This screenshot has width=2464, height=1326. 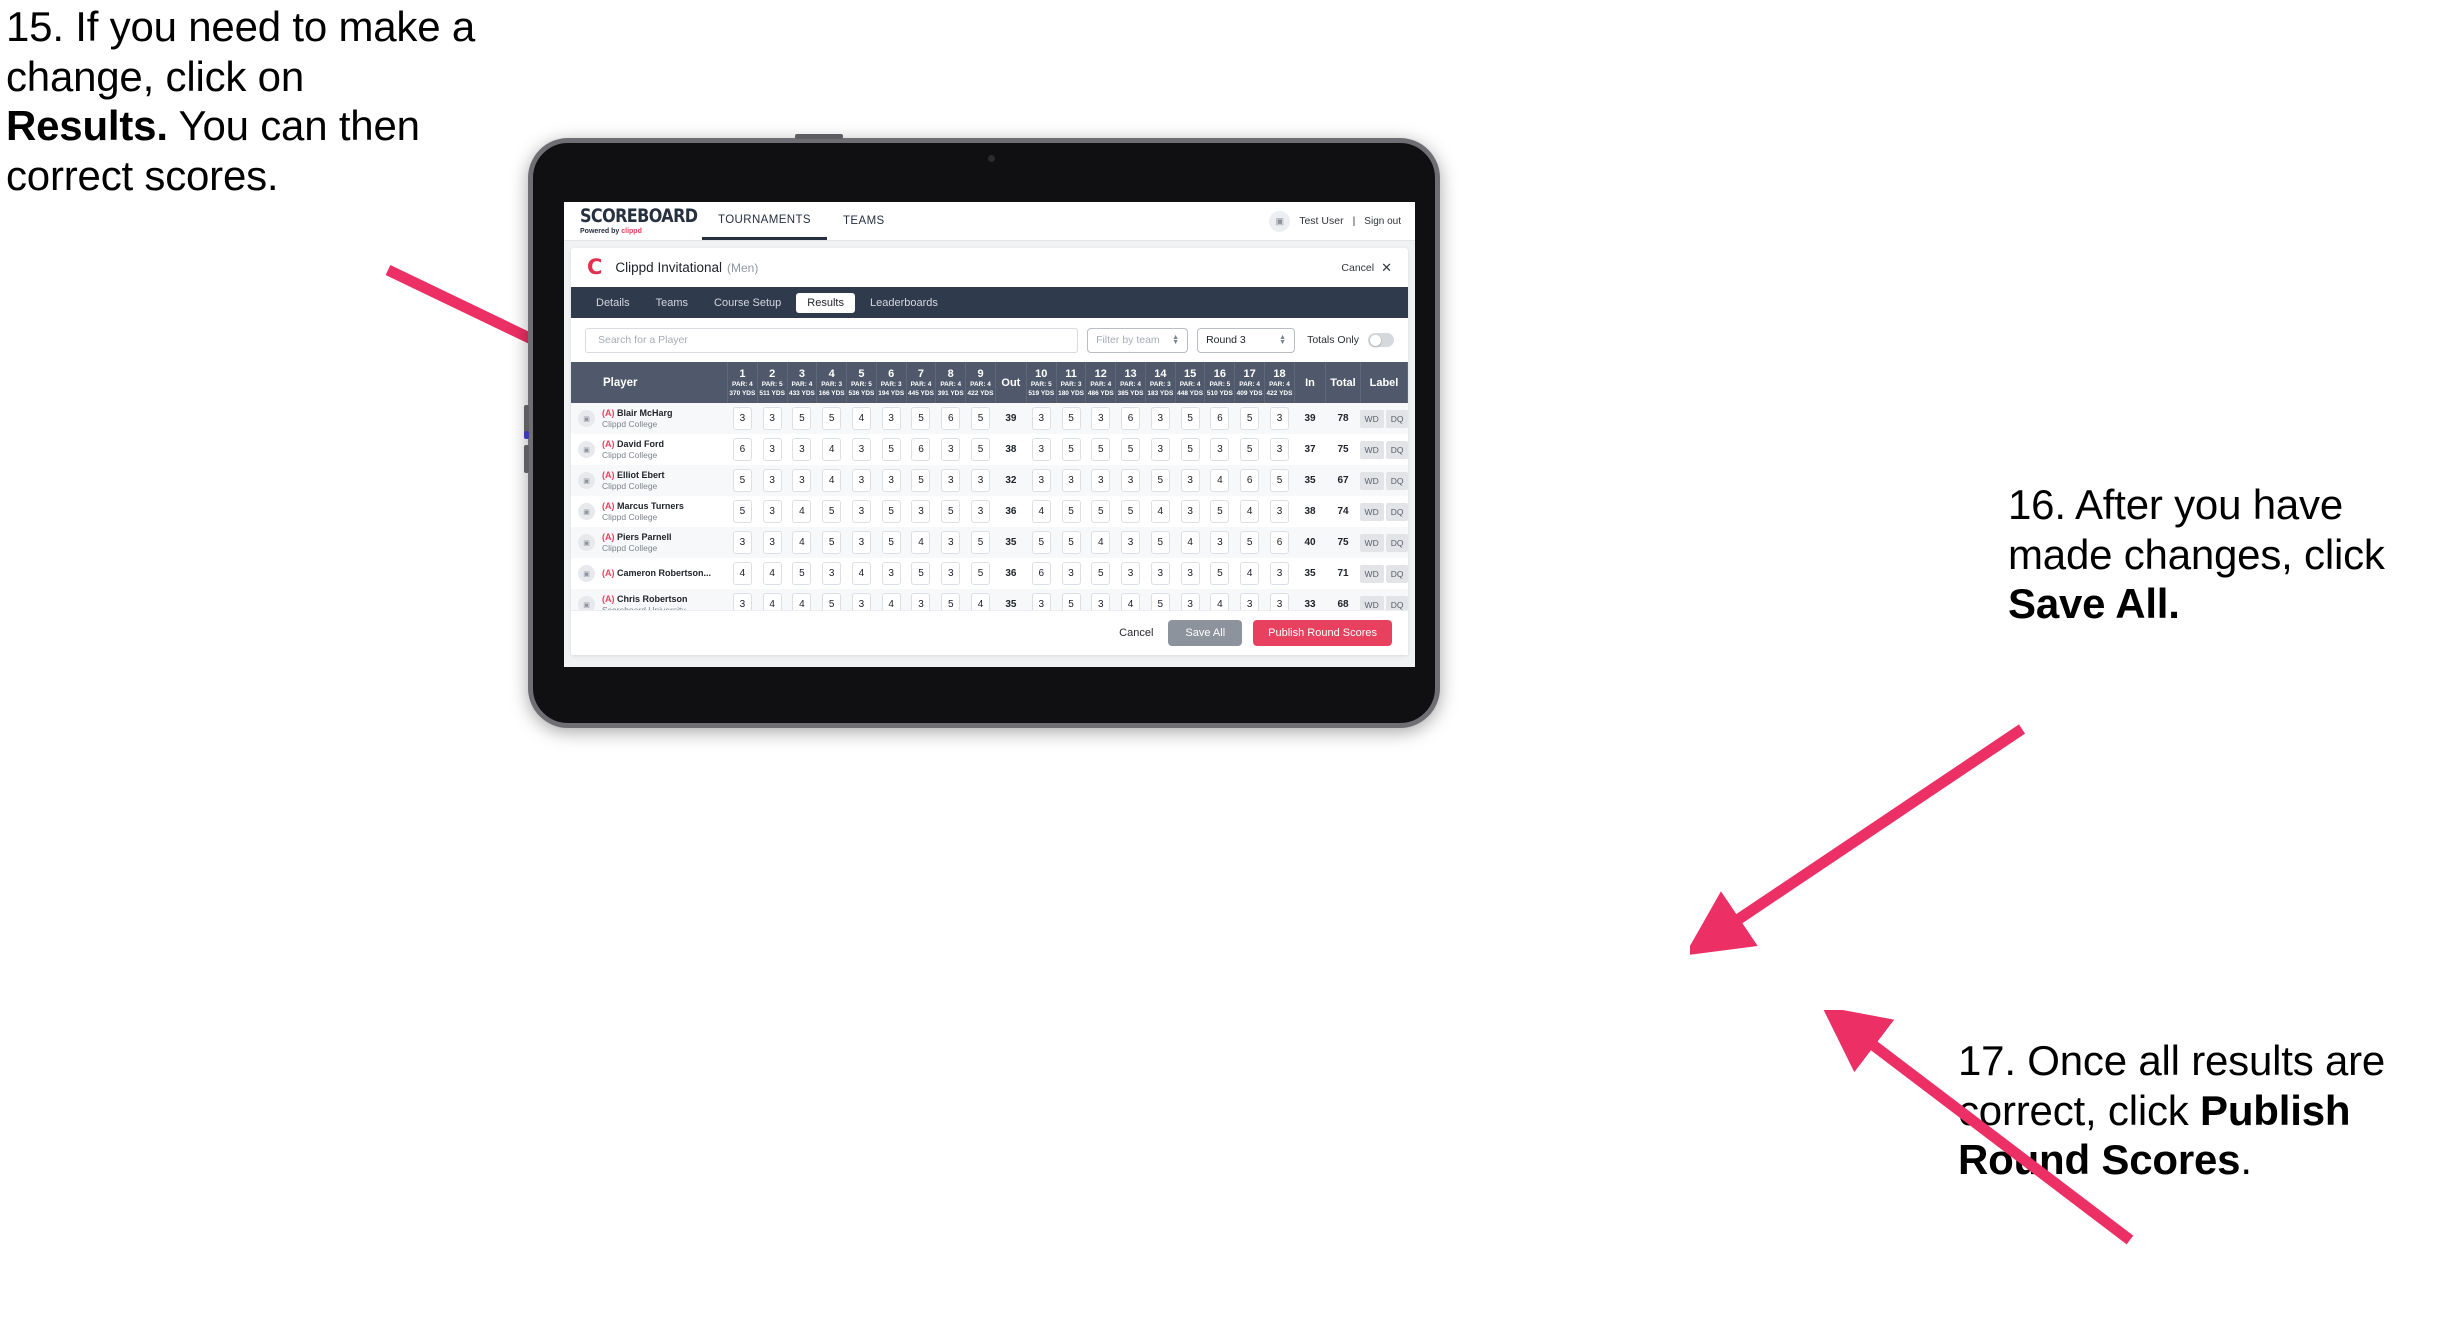 What do you see at coordinates (1131, 418) in the screenshot?
I see `score-cell-hole-13: 6` at bounding box center [1131, 418].